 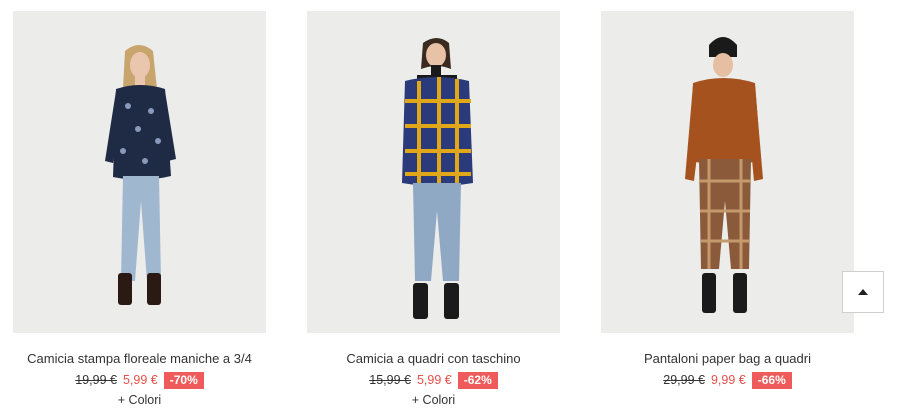 What do you see at coordinates (140, 175) in the screenshot?
I see `model-floral-shirt-illustration` at bounding box center [140, 175].